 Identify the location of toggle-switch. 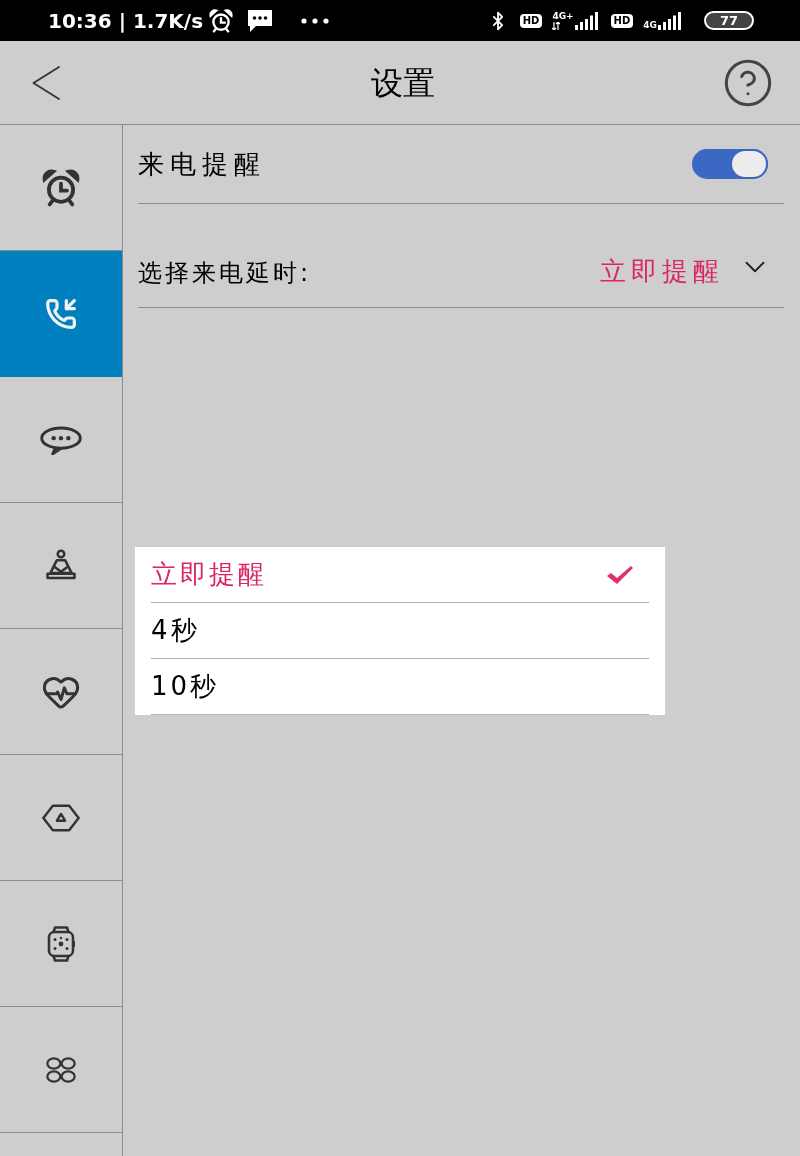
(730, 164).